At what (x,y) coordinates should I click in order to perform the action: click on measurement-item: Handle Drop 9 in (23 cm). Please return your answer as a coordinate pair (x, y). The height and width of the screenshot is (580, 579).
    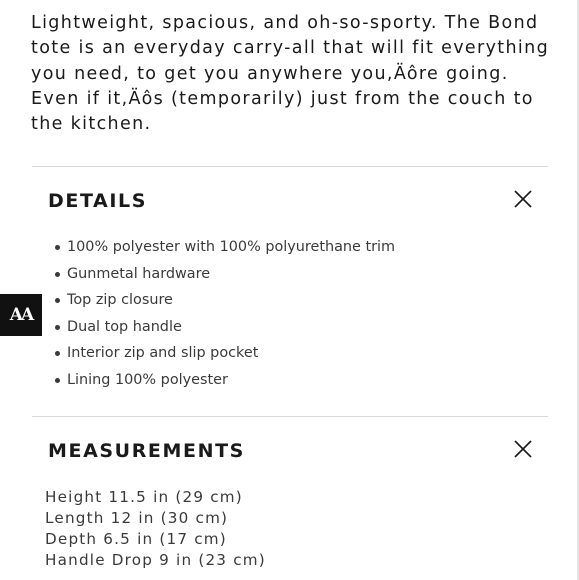
    Looking at the image, I should click on (155, 560).